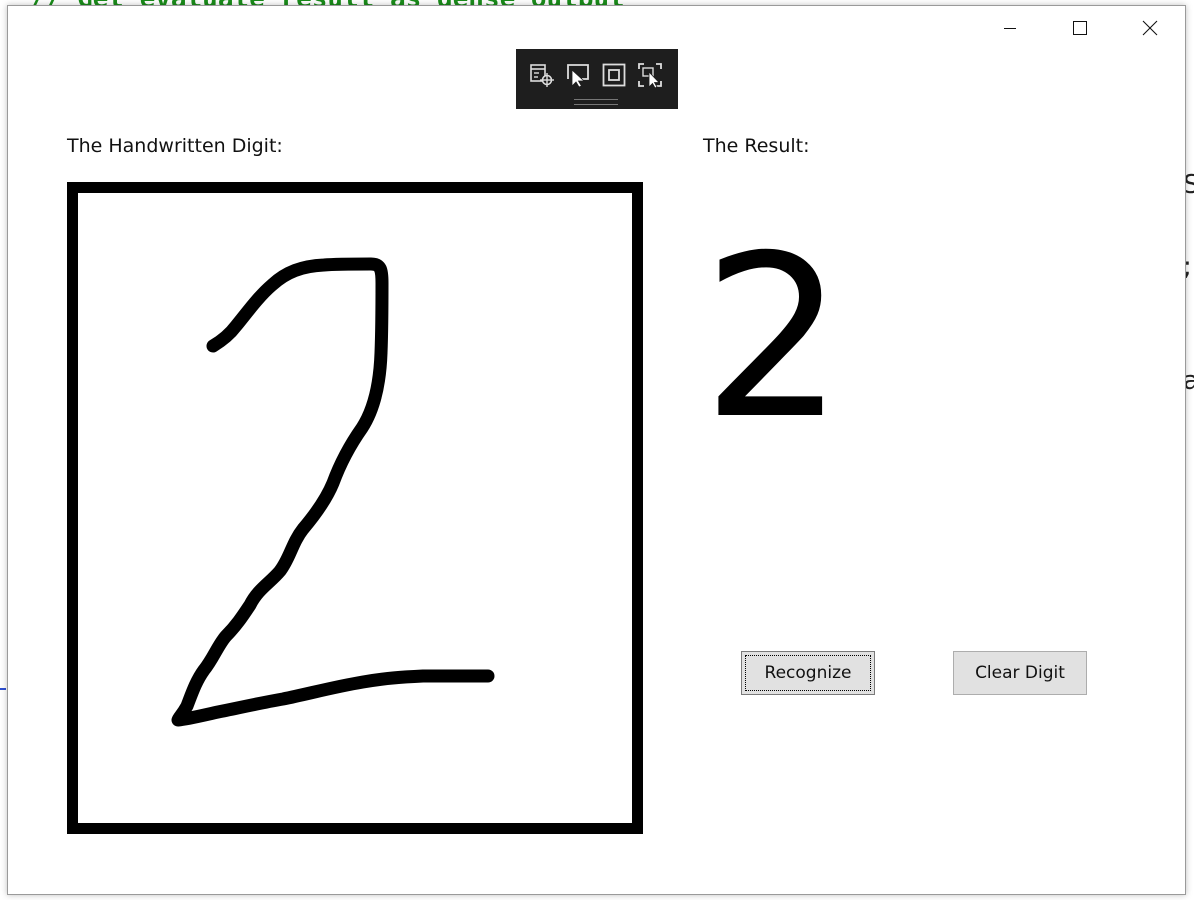 The width and height of the screenshot is (1194, 900). What do you see at coordinates (1020, 673) in the screenshot?
I see `clear-digit-button: Clear Digit` at bounding box center [1020, 673].